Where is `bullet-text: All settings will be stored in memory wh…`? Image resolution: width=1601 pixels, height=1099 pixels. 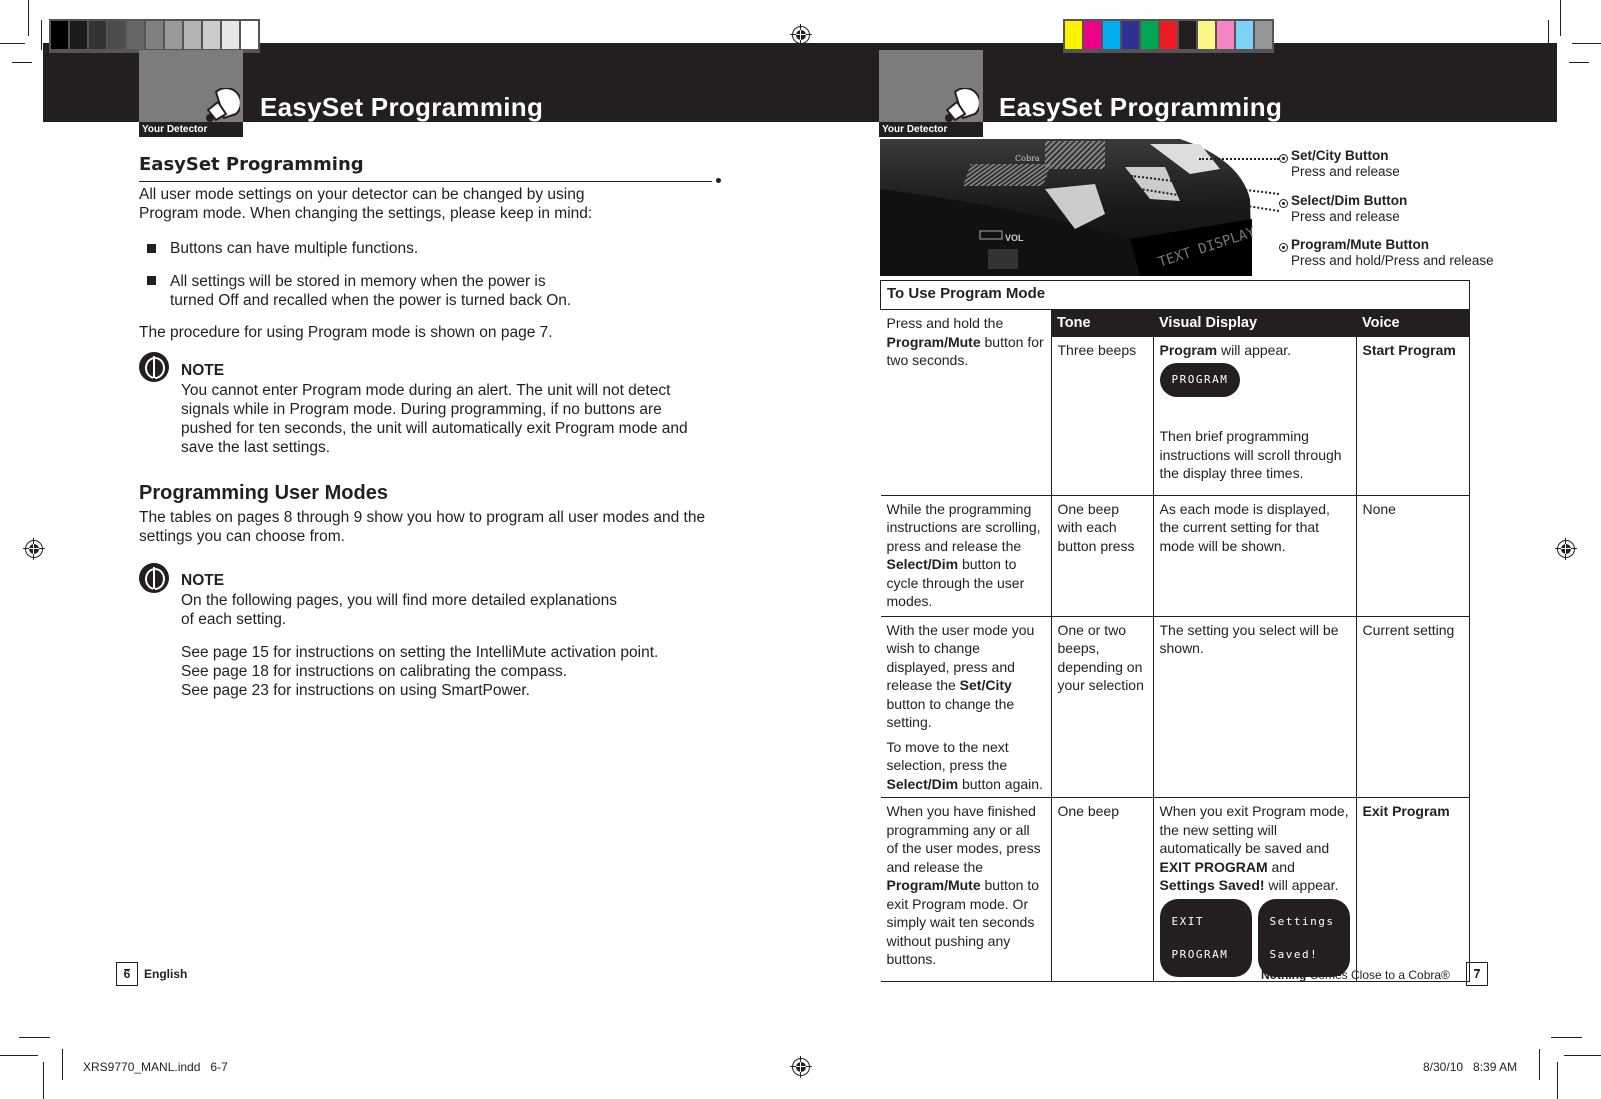
bullet-text: All settings will be stored in memory wh… is located at coordinates (358, 281).